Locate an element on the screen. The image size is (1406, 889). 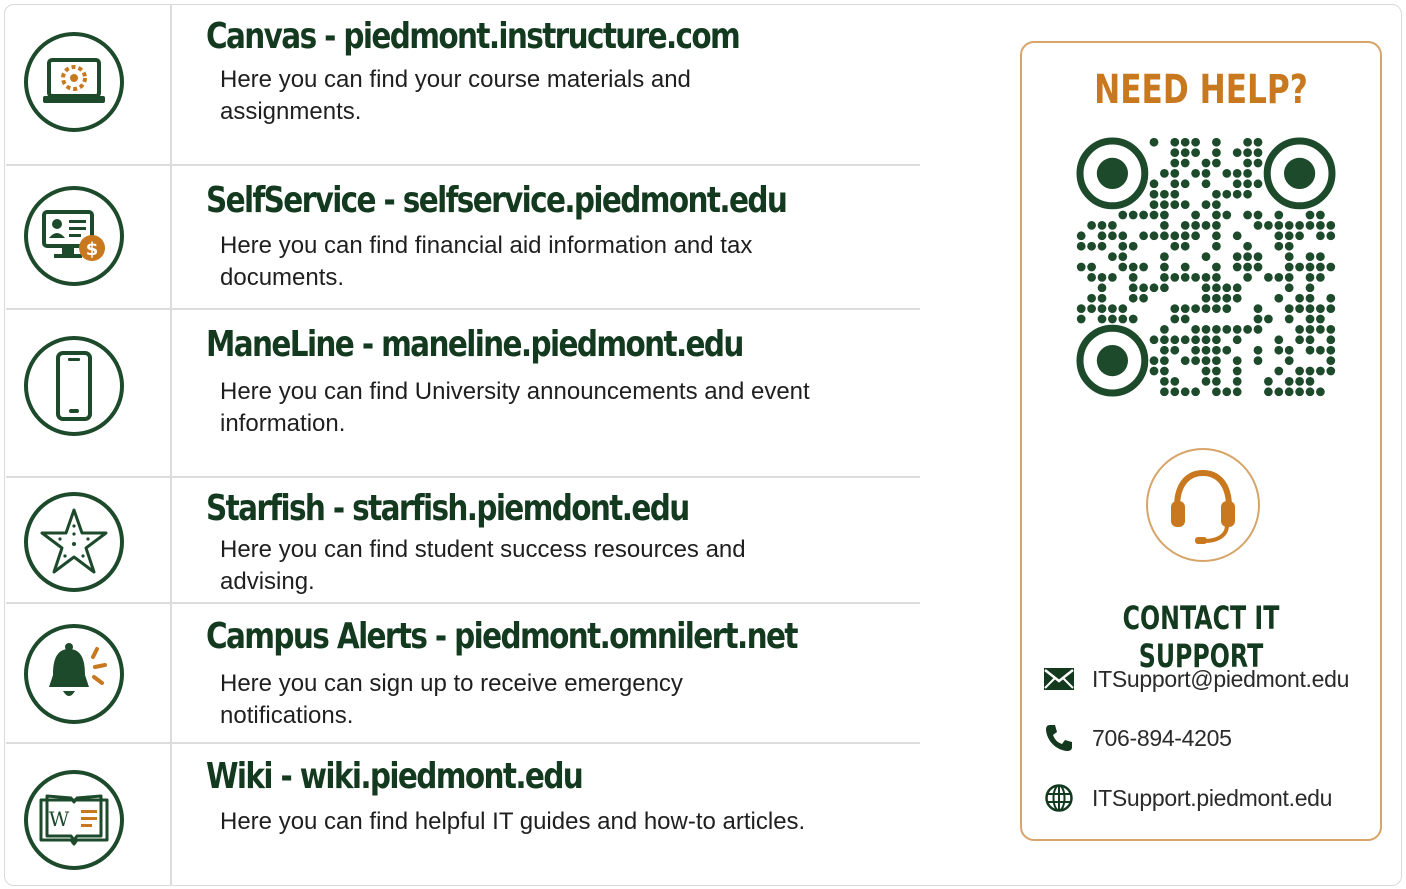
resource-title: ManeLine - maneline.piedmont.edu is located at coordinates (475, 344).